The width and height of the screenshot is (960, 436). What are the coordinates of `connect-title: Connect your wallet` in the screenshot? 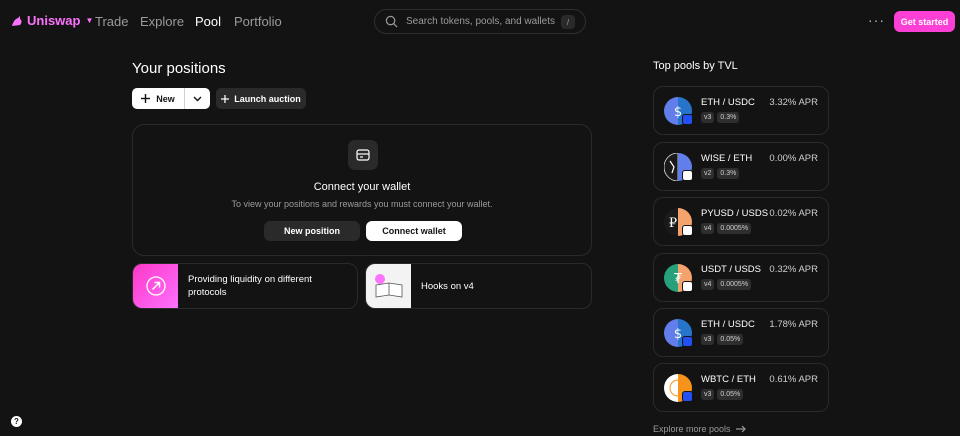 It's located at (362, 187).